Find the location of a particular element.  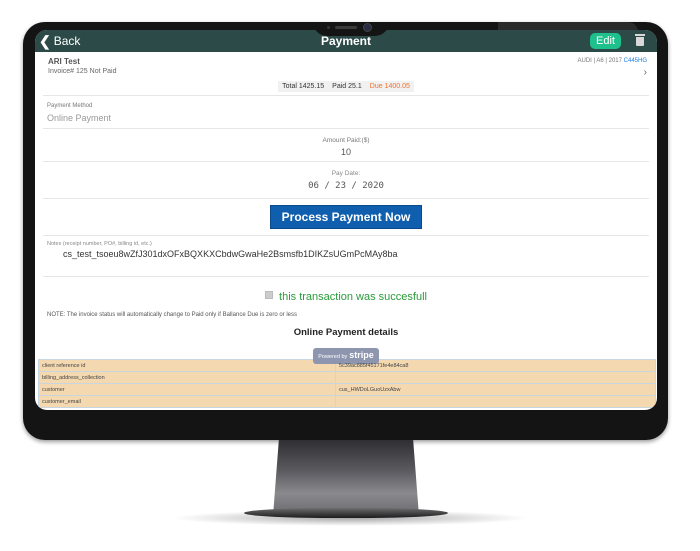

table-row: customer_email is located at coordinates (347, 401).